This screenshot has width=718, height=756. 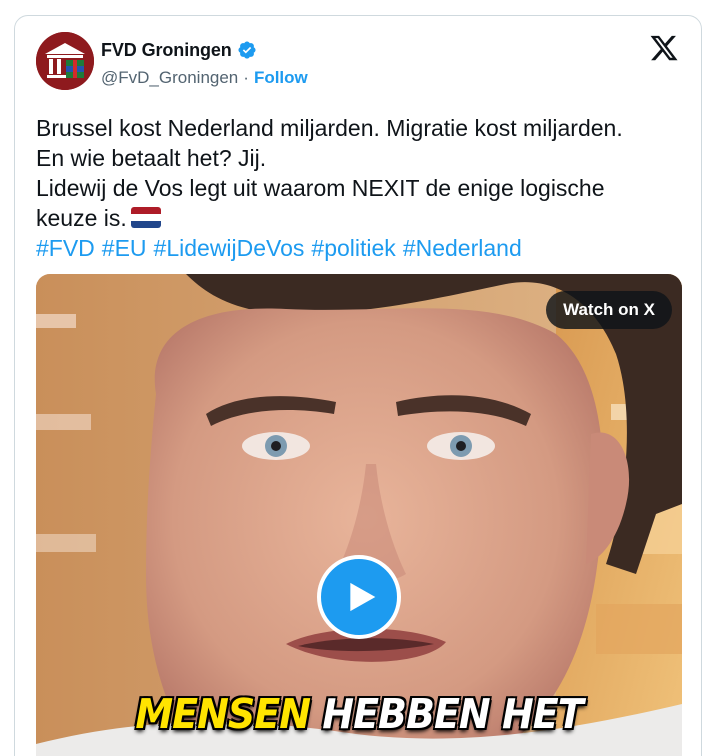 I want to click on author-handle: @FvD_Groningen, so click(x=169, y=78).